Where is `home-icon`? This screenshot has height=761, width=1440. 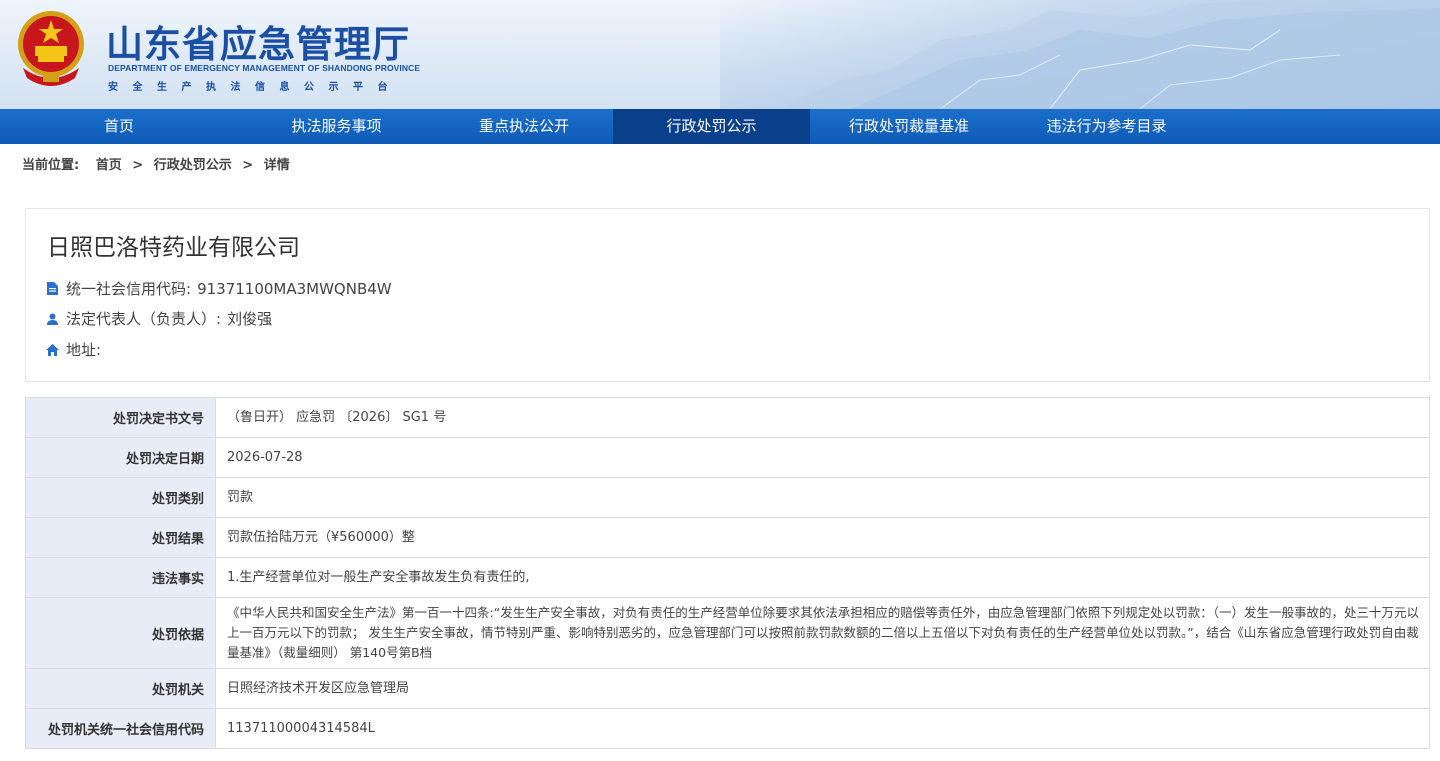 home-icon is located at coordinates (52, 350).